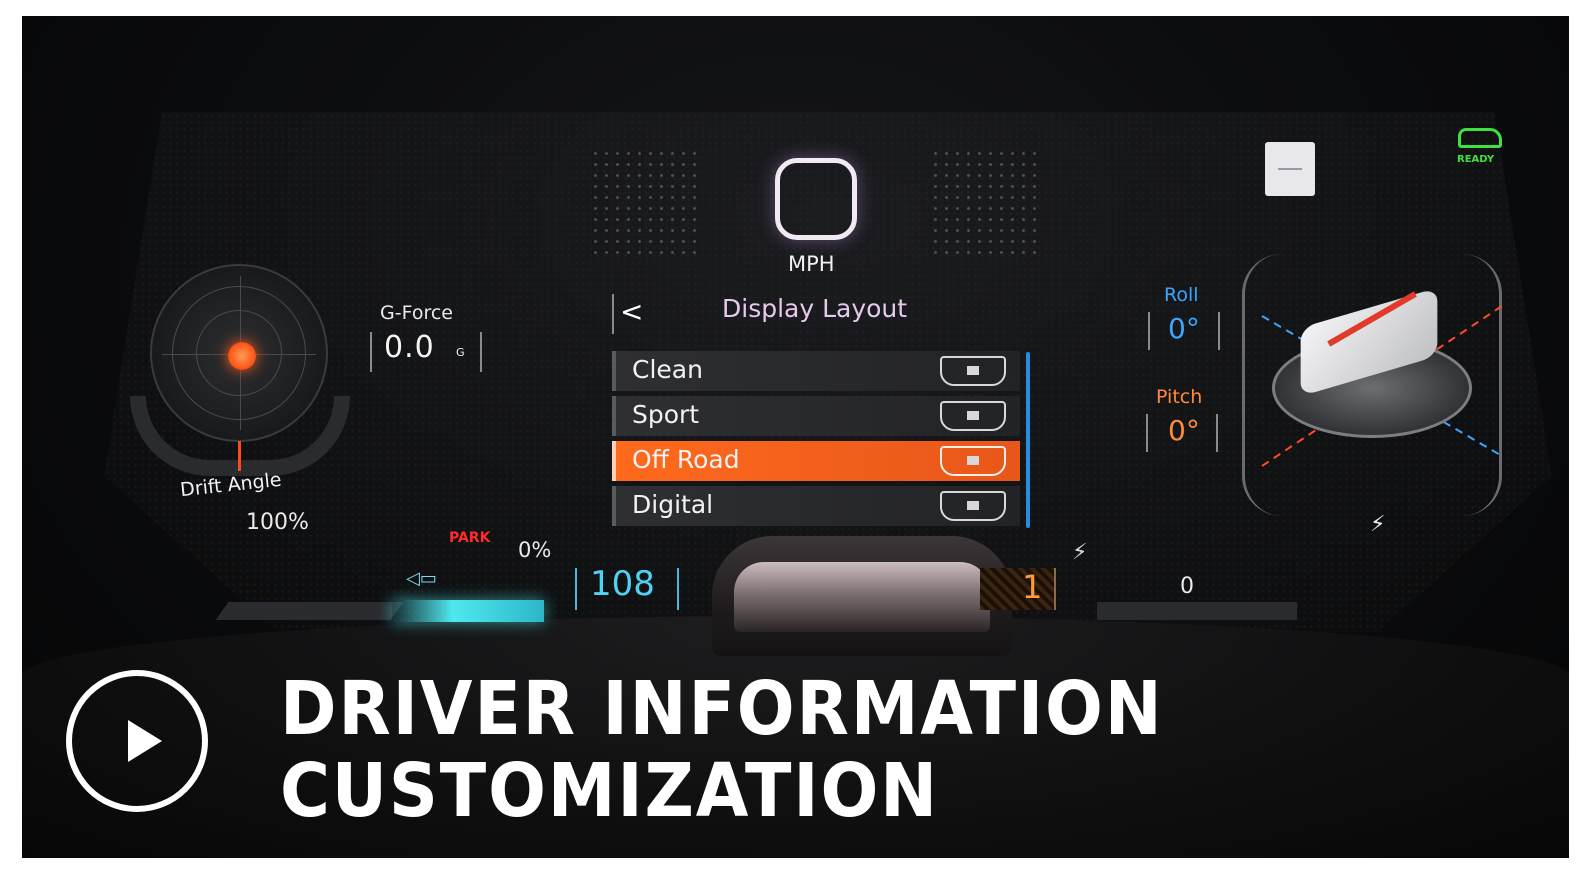 The image size is (1591, 872). What do you see at coordinates (686, 459) in the screenshot?
I see `menu-item-label: Off Road` at bounding box center [686, 459].